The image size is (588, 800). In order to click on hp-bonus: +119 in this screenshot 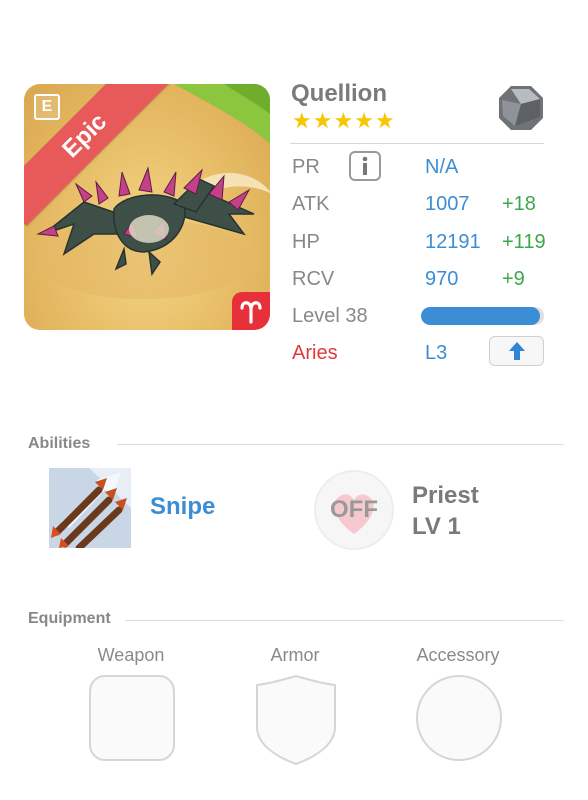, I will do `click(524, 242)`.